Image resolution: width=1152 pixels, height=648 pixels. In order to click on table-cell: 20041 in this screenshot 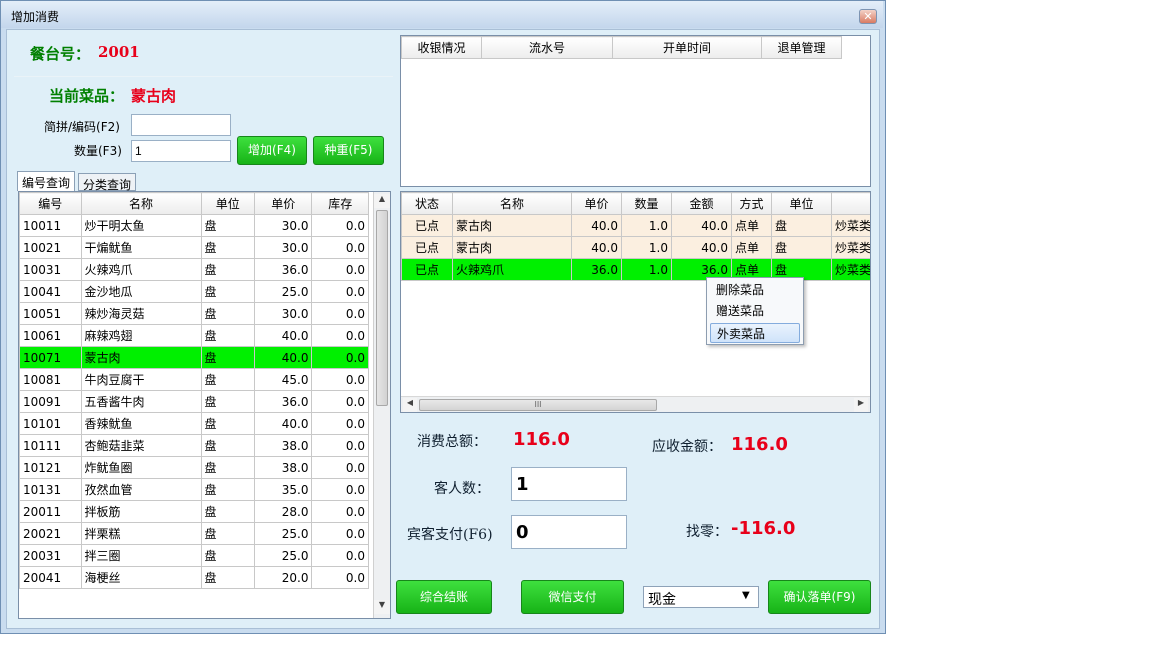, I will do `click(50, 577)`.